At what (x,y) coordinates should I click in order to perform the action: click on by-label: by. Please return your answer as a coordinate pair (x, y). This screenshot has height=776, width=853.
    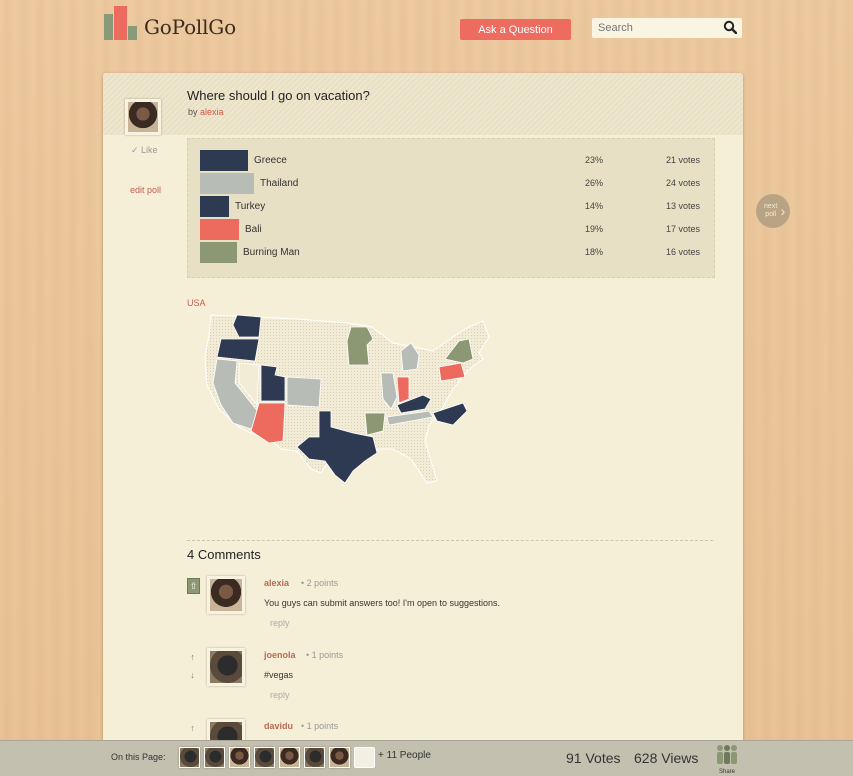
    Looking at the image, I should click on (193, 112).